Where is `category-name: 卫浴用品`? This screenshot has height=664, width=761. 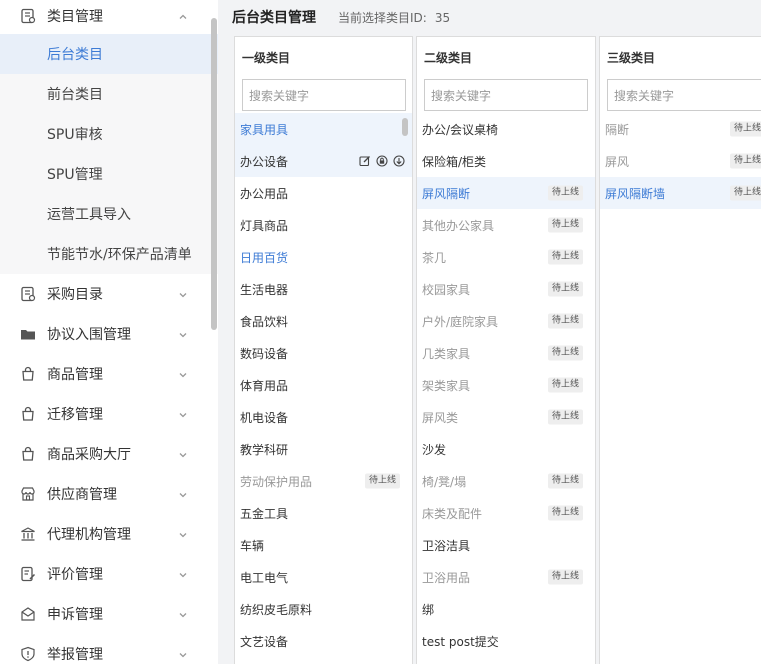
category-name: 卫浴用品 is located at coordinates (446, 577).